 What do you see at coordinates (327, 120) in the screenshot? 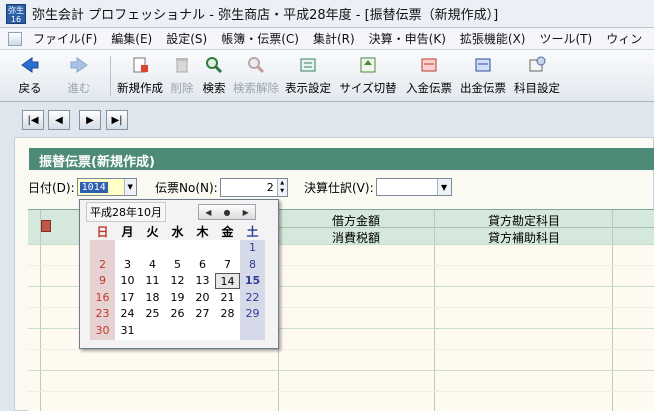
I see `record-nav-bar: |◀ ◀ ▶ ▶|` at bounding box center [327, 120].